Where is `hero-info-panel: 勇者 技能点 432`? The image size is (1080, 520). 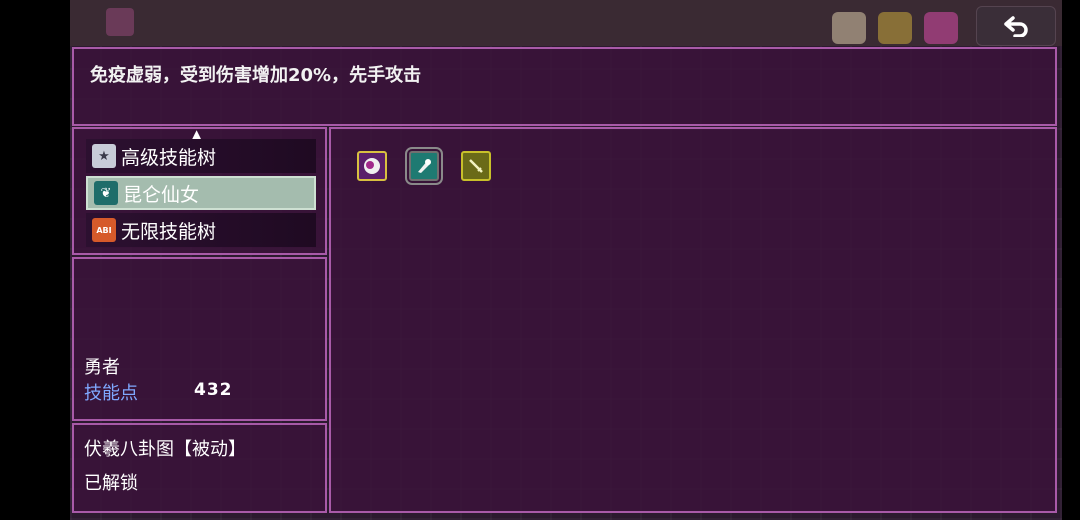
hero-info-panel: 勇者 技能点 432 is located at coordinates (199, 339).